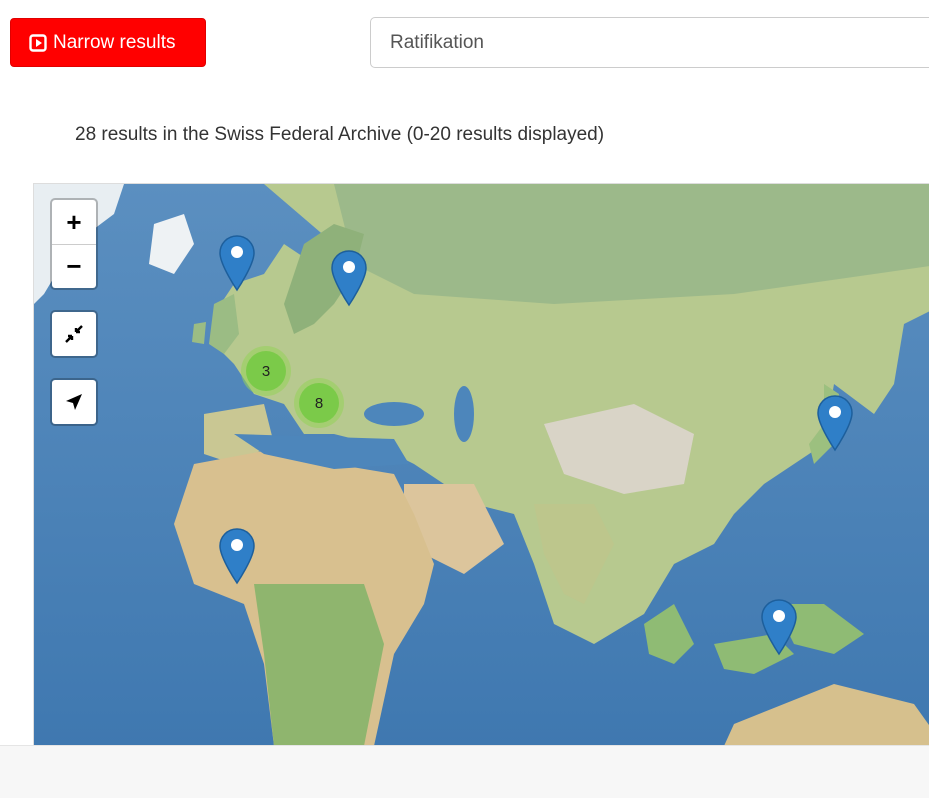  I want to click on cluster-marker: 8, so click(319, 403).